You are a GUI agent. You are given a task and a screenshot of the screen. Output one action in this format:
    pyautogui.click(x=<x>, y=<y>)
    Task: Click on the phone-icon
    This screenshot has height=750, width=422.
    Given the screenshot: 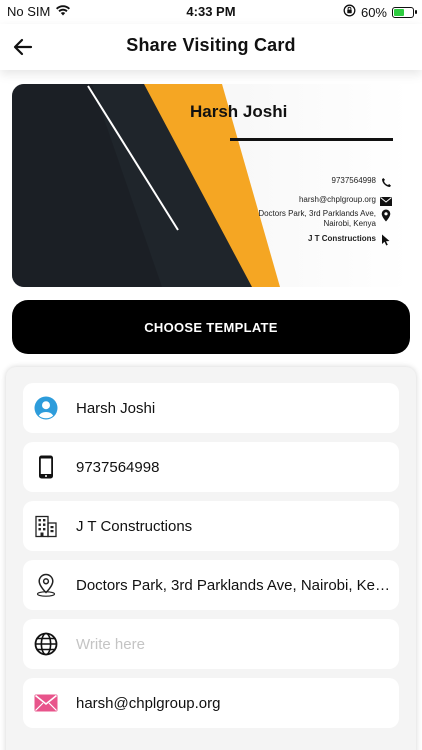 What is the action you would take?
    pyautogui.click(x=386, y=182)
    